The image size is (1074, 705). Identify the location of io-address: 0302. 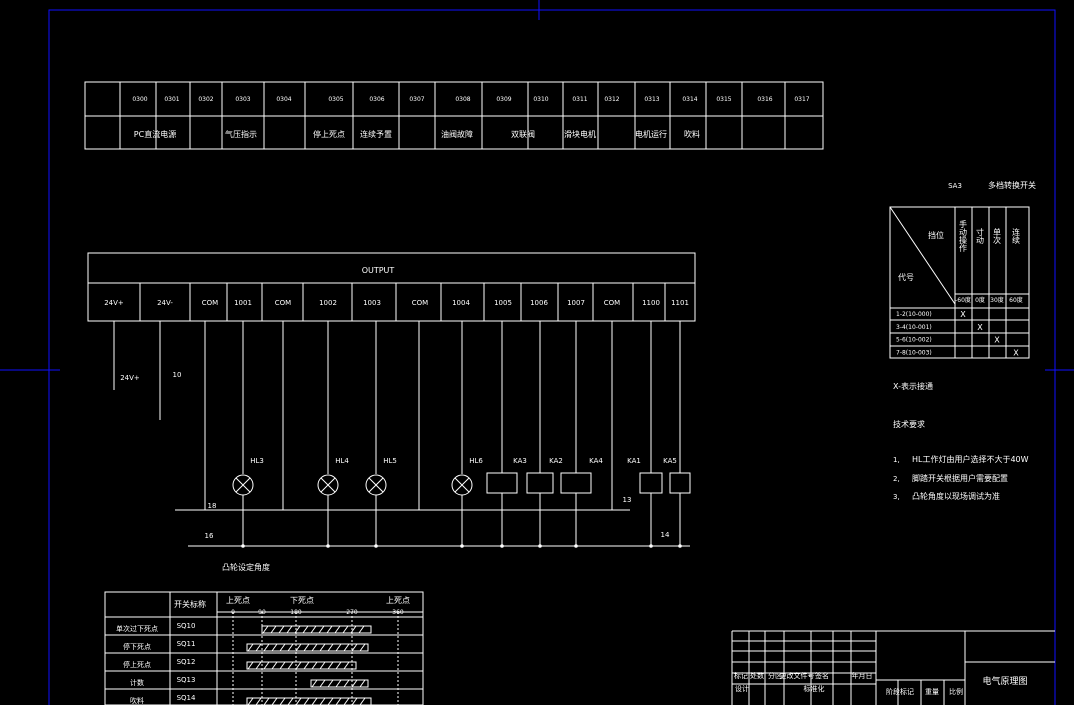
(205, 99).